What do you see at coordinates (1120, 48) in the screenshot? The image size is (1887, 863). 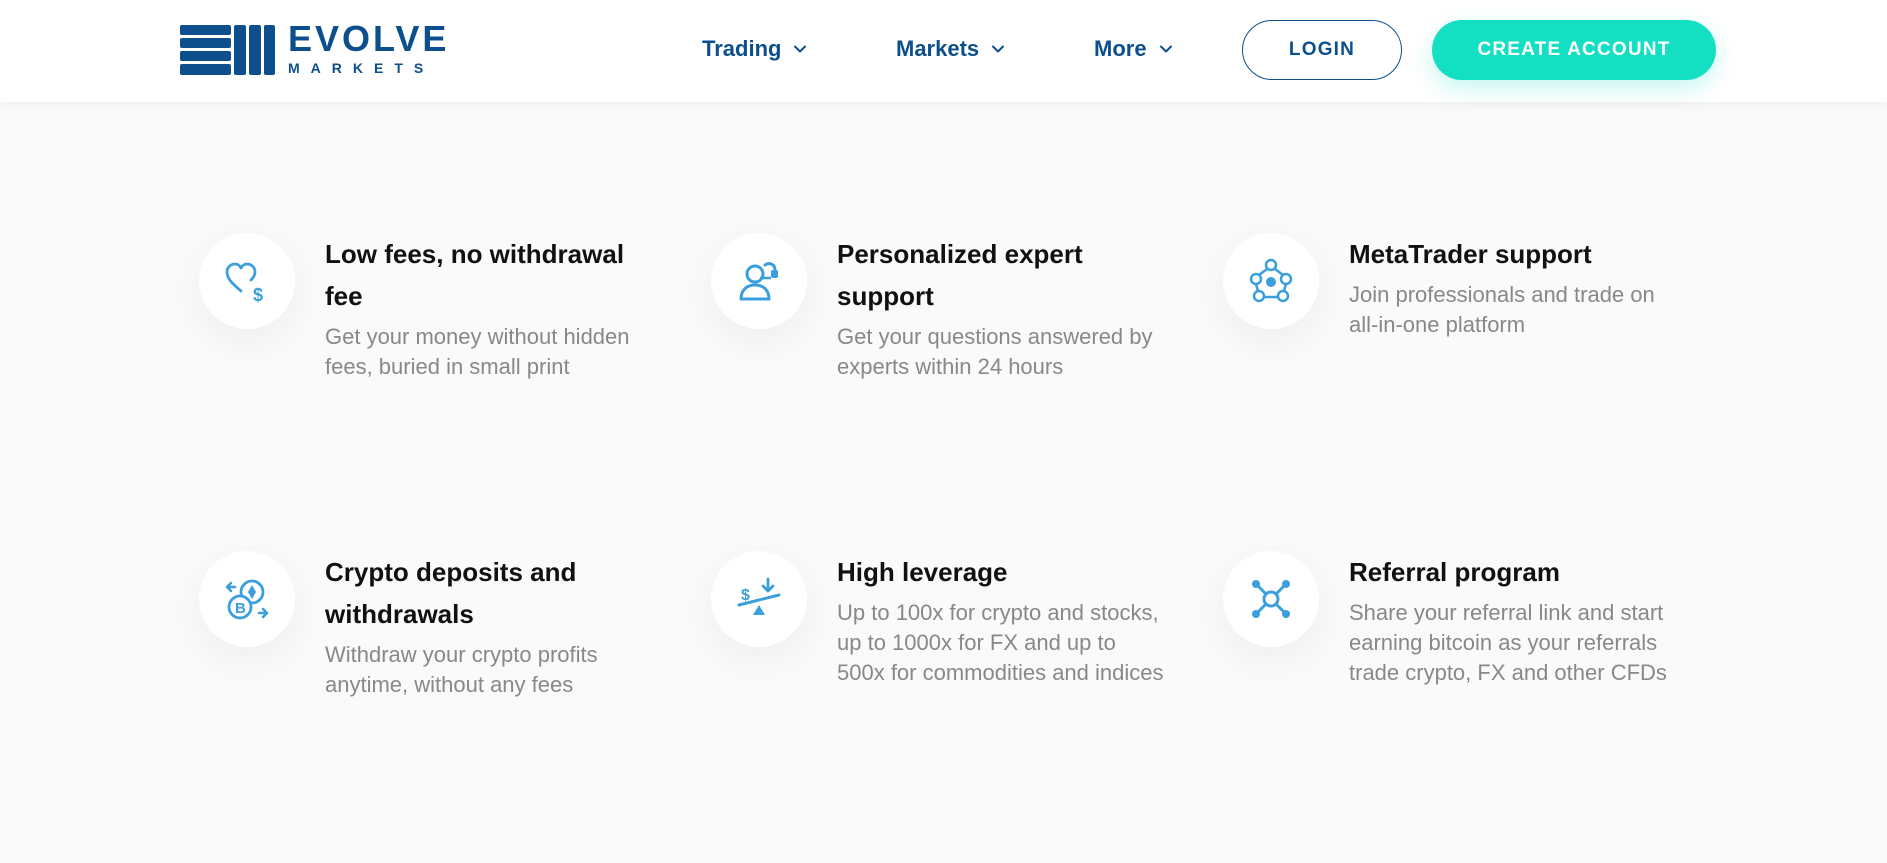 I see `nav-more-label: More` at bounding box center [1120, 48].